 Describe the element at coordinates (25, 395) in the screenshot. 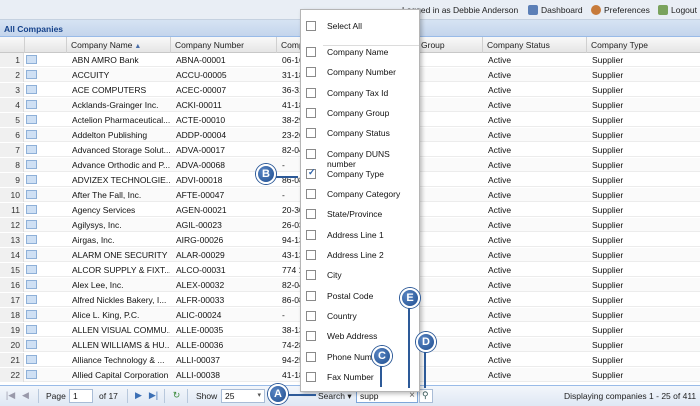

I see `prev-page-icon: ◀` at that location.